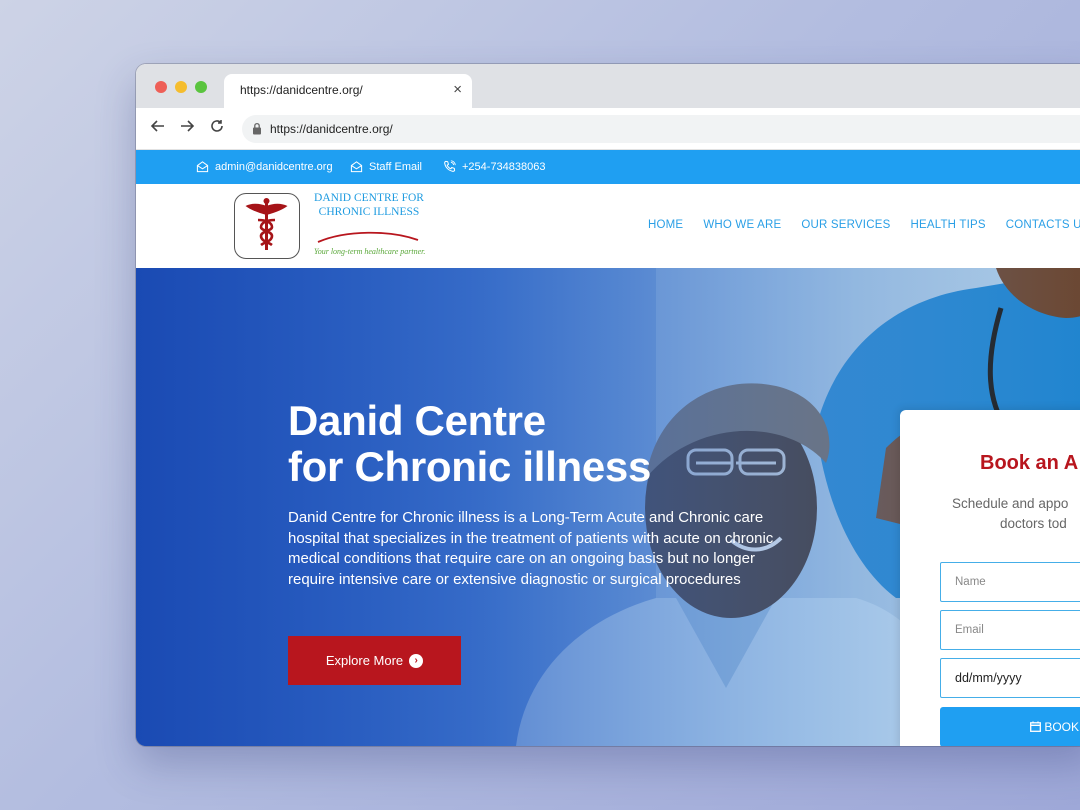  I want to click on phone-icon, so click(450, 166).